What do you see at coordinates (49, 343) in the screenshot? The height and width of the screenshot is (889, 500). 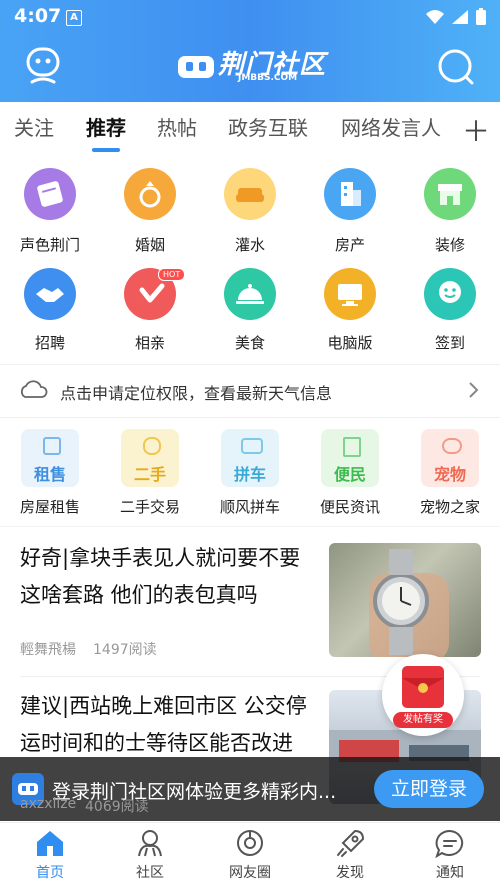 I see `grid-label-jobs: 招聘` at bounding box center [49, 343].